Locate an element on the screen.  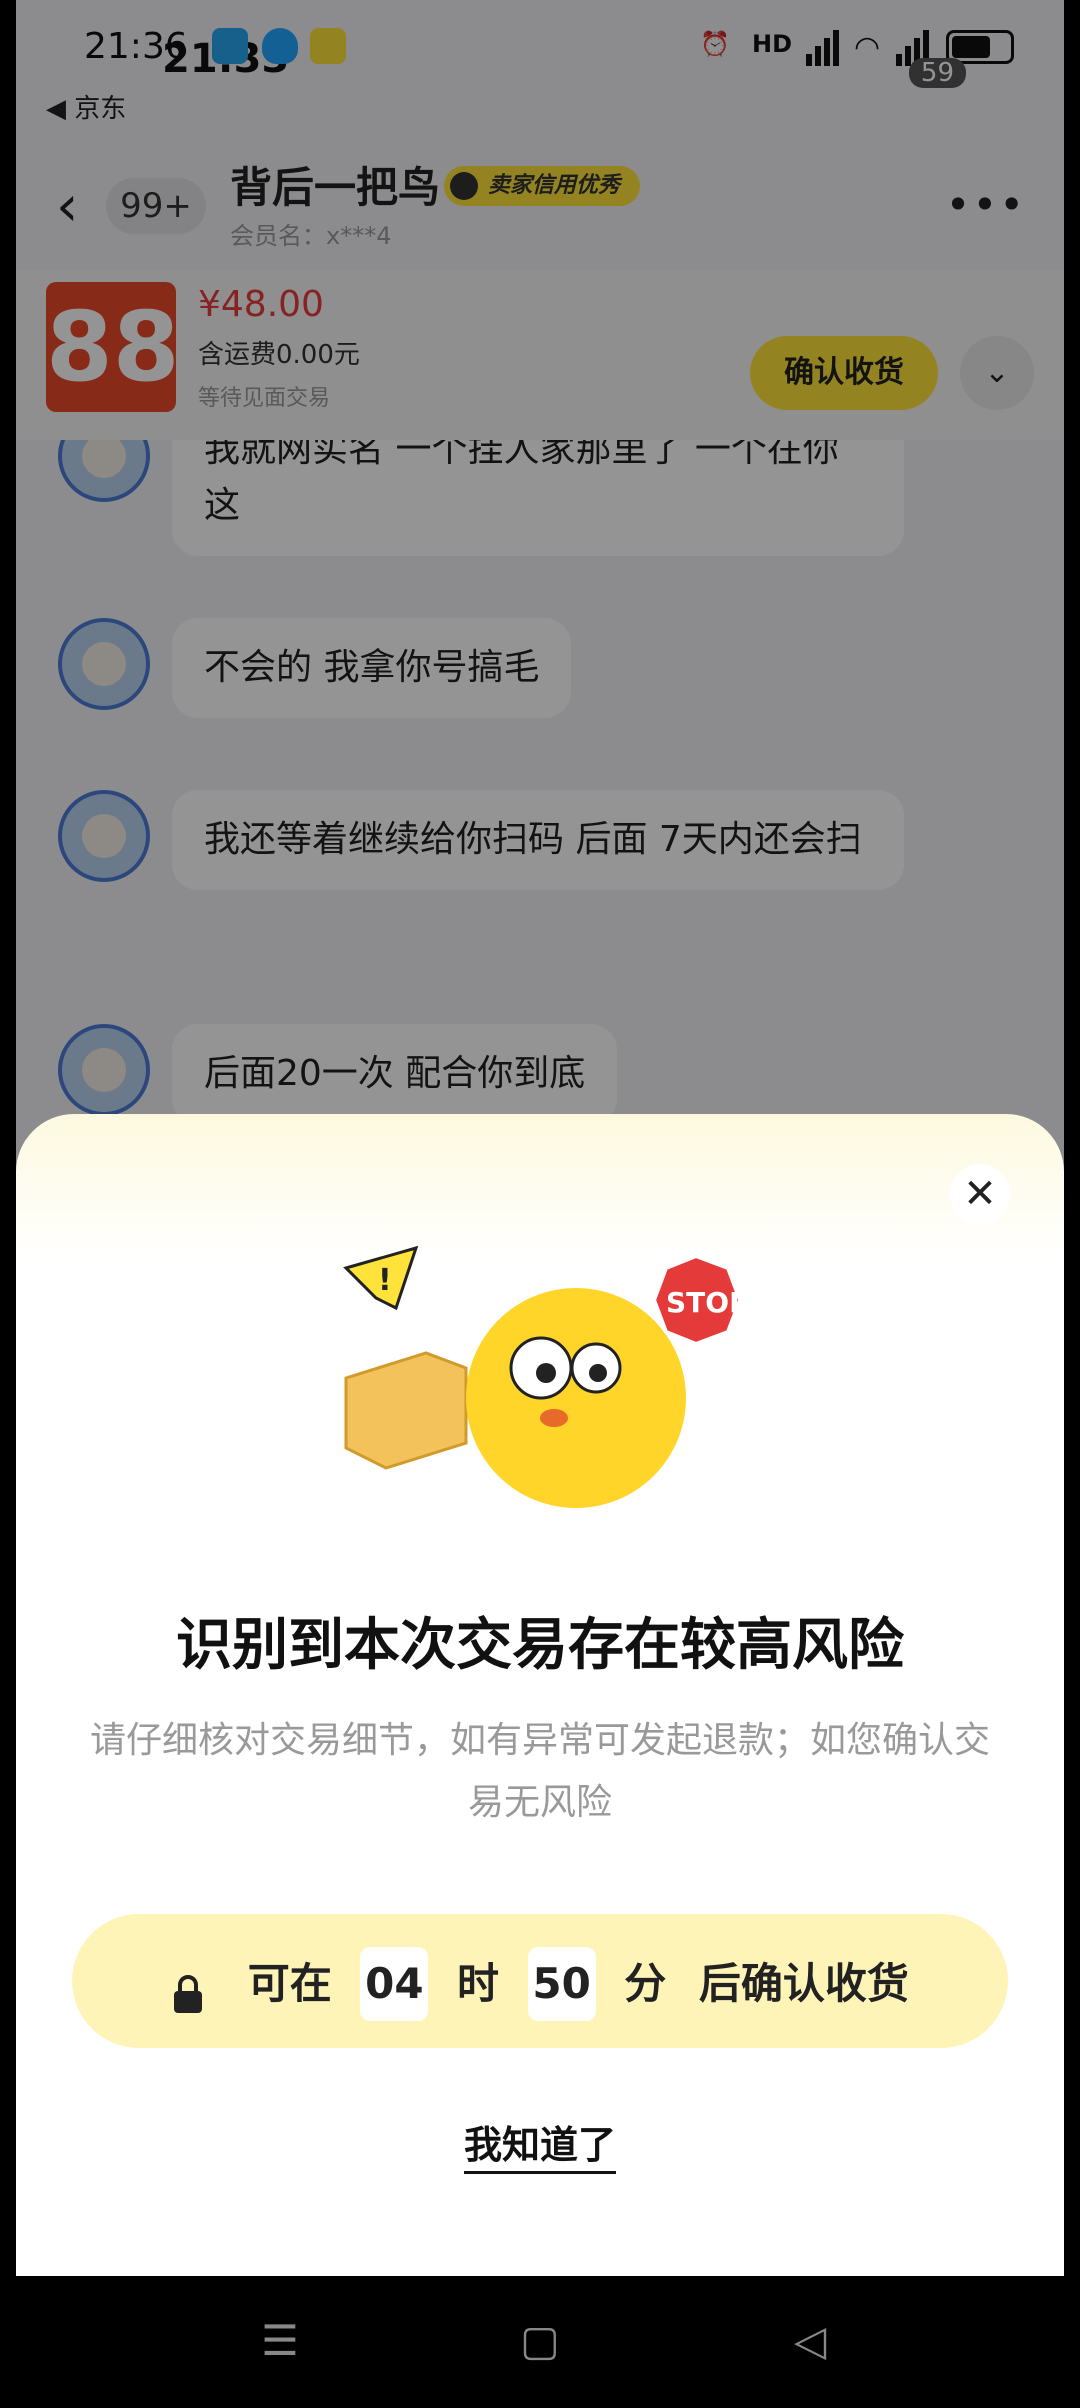
warning-mascot-illustration: ! STOP is located at coordinates (546, 1376).